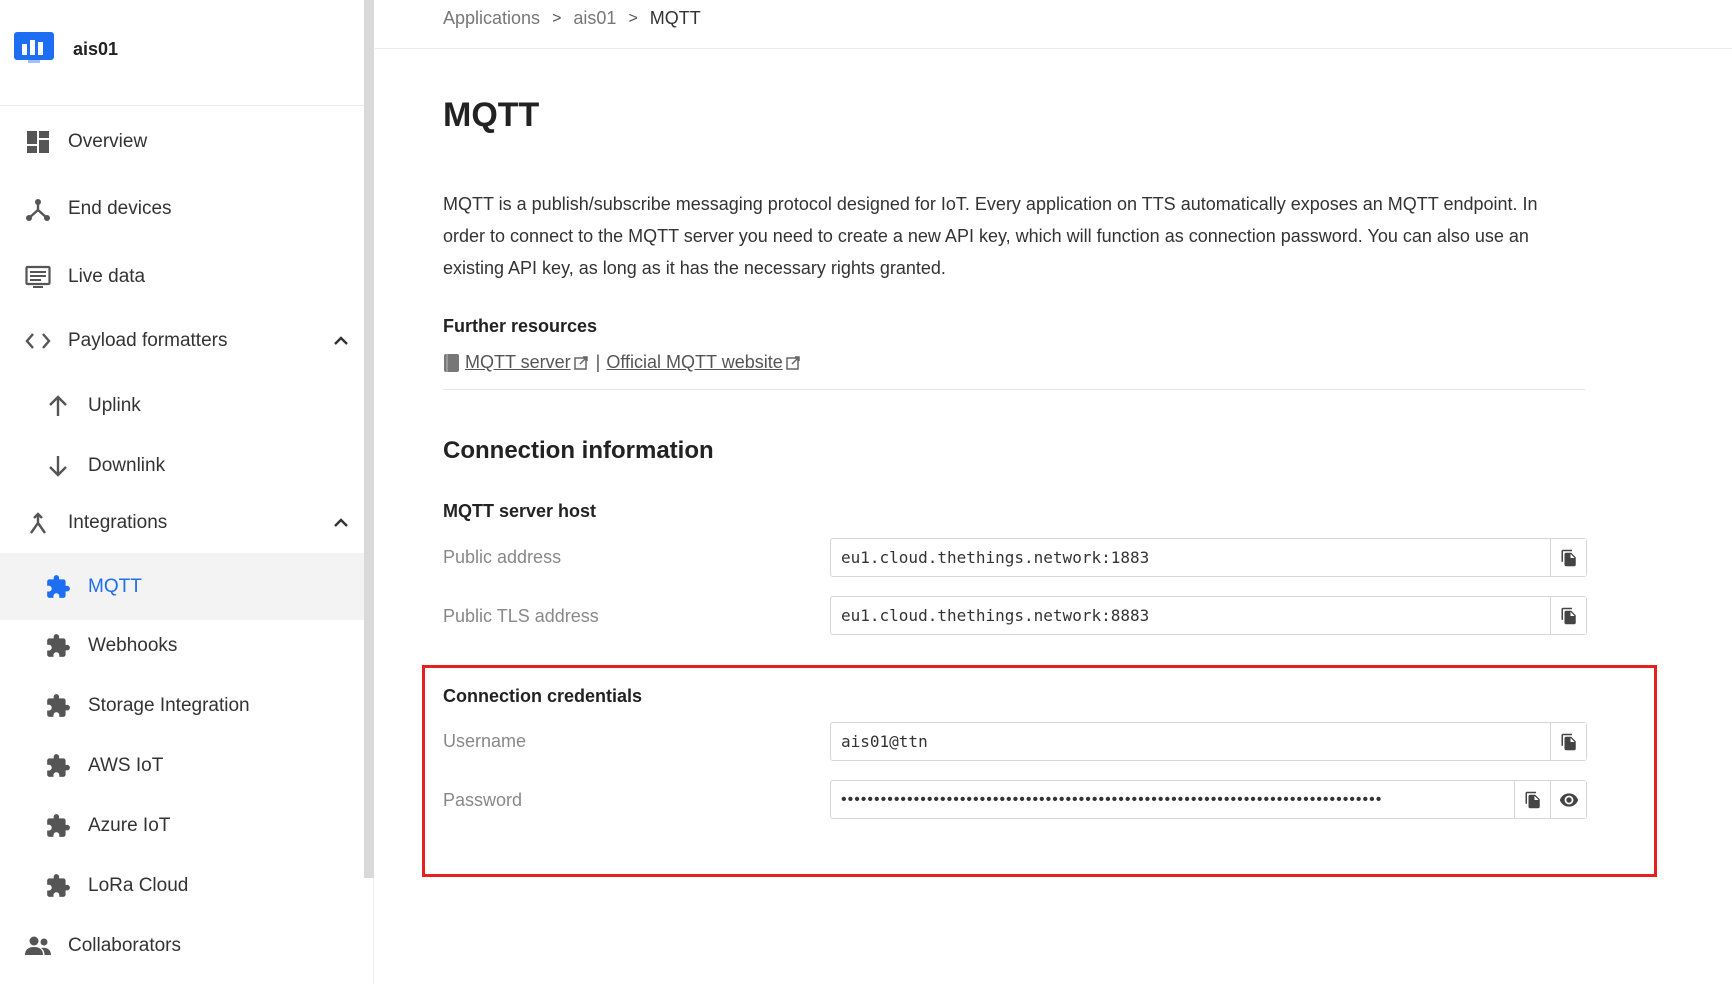  I want to click on sidebar-item-label: LoRa Cloud, so click(138, 885).